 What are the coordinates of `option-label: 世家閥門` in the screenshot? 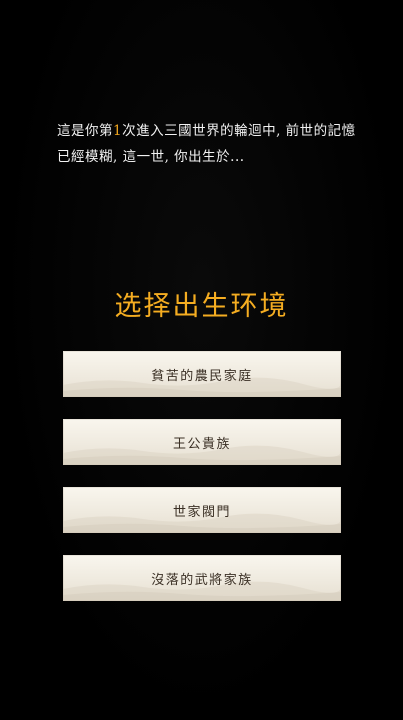 It's located at (201, 512).